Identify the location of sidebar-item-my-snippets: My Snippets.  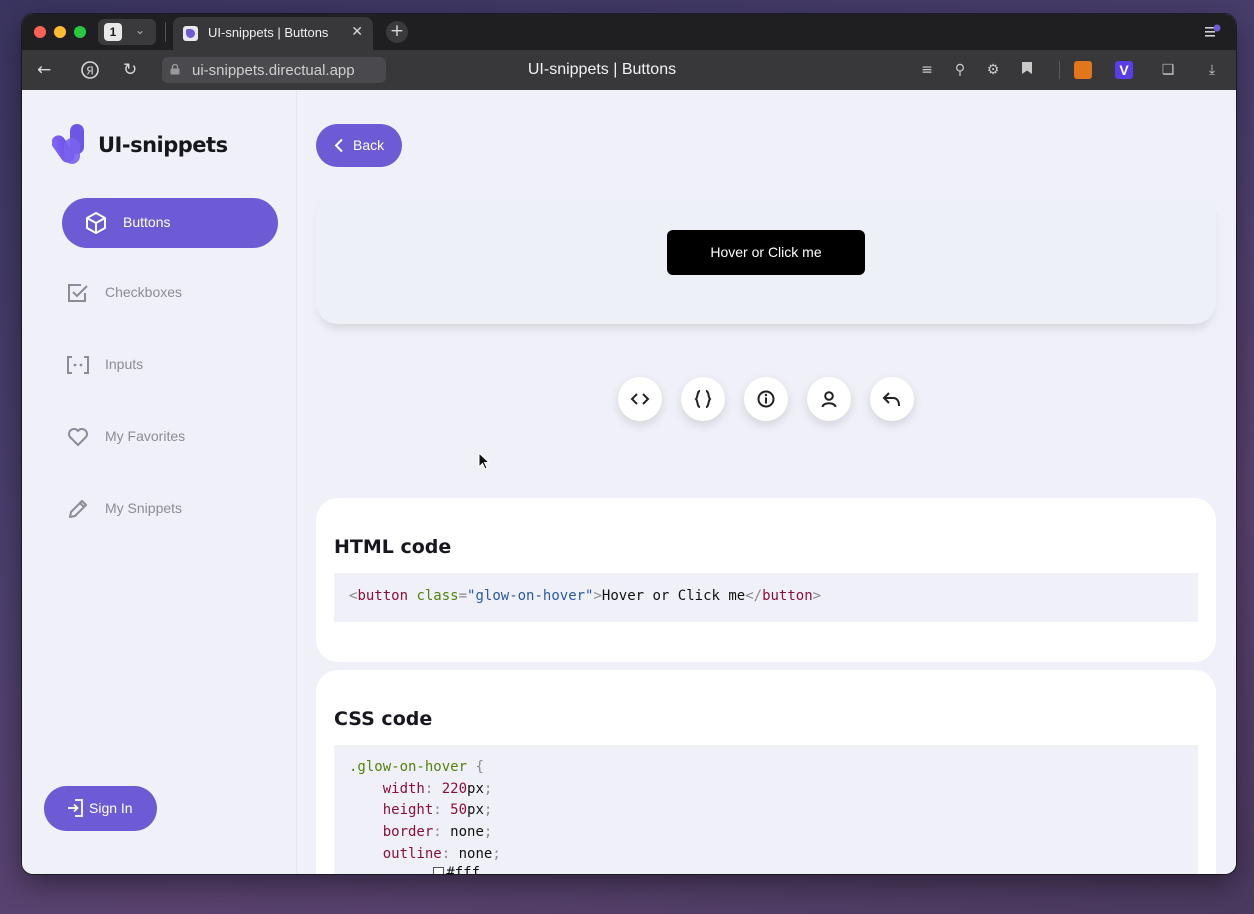
(166, 509).